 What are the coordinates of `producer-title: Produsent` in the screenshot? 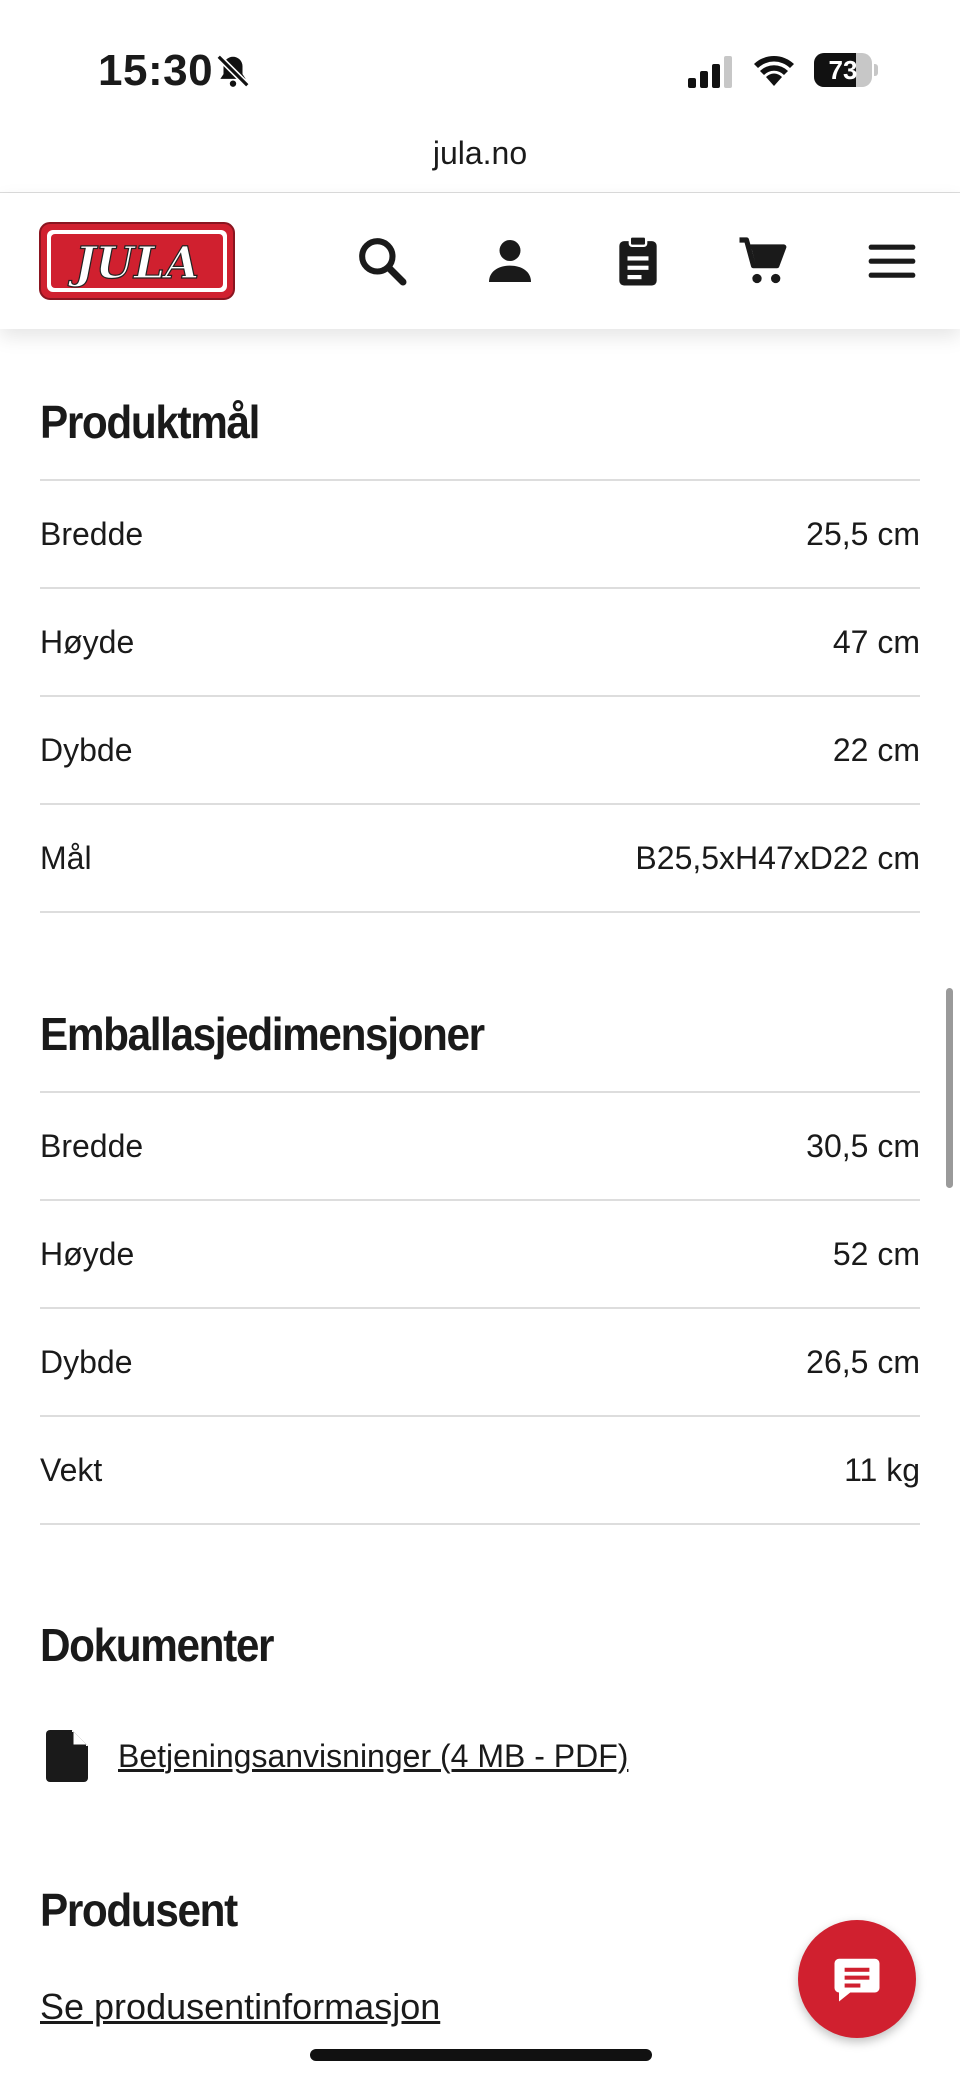 It's located at (139, 1910).